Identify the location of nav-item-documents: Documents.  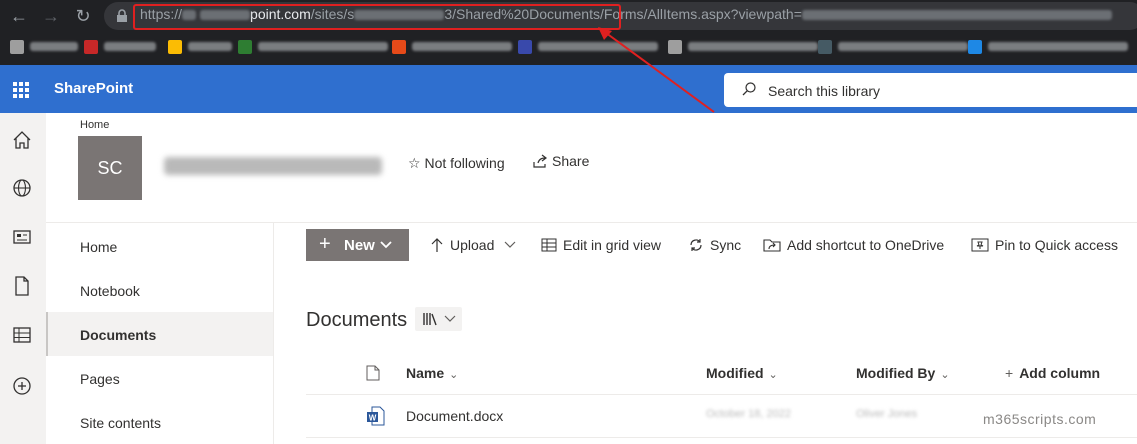
(159, 334).